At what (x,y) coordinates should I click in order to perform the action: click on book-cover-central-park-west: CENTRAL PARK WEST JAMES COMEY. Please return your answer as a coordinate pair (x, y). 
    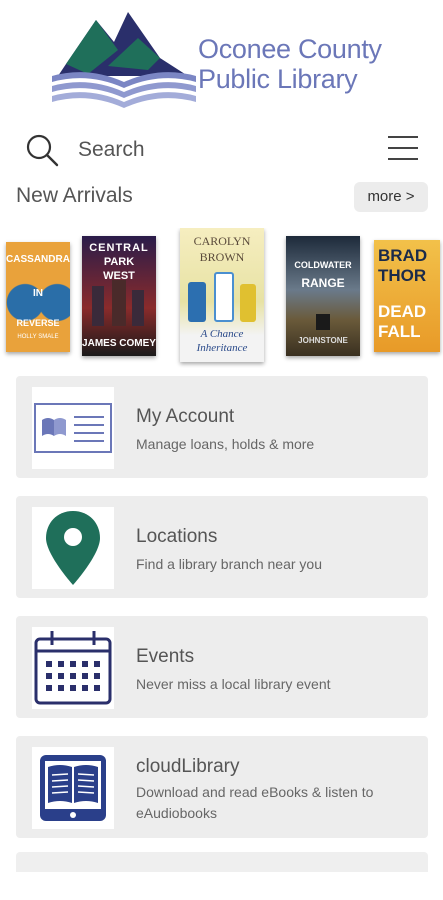
    Looking at the image, I should click on (119, 296).